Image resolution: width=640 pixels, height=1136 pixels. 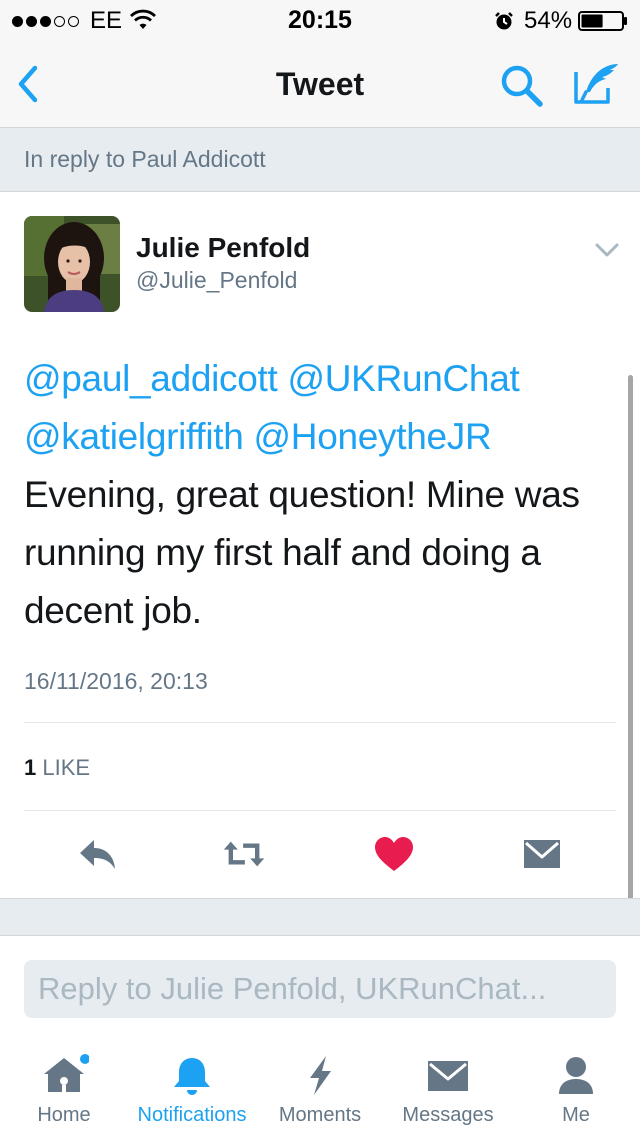 I want to click on mention-link: @HoneytheJR, so click(x=373, y=436).